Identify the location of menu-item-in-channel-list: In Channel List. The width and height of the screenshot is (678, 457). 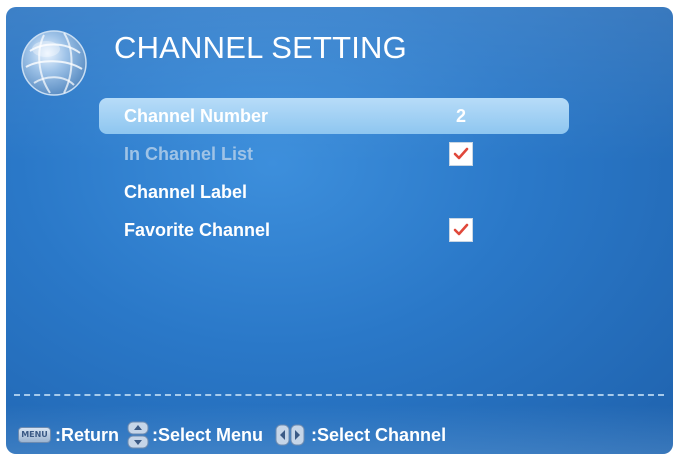
(334, 154).